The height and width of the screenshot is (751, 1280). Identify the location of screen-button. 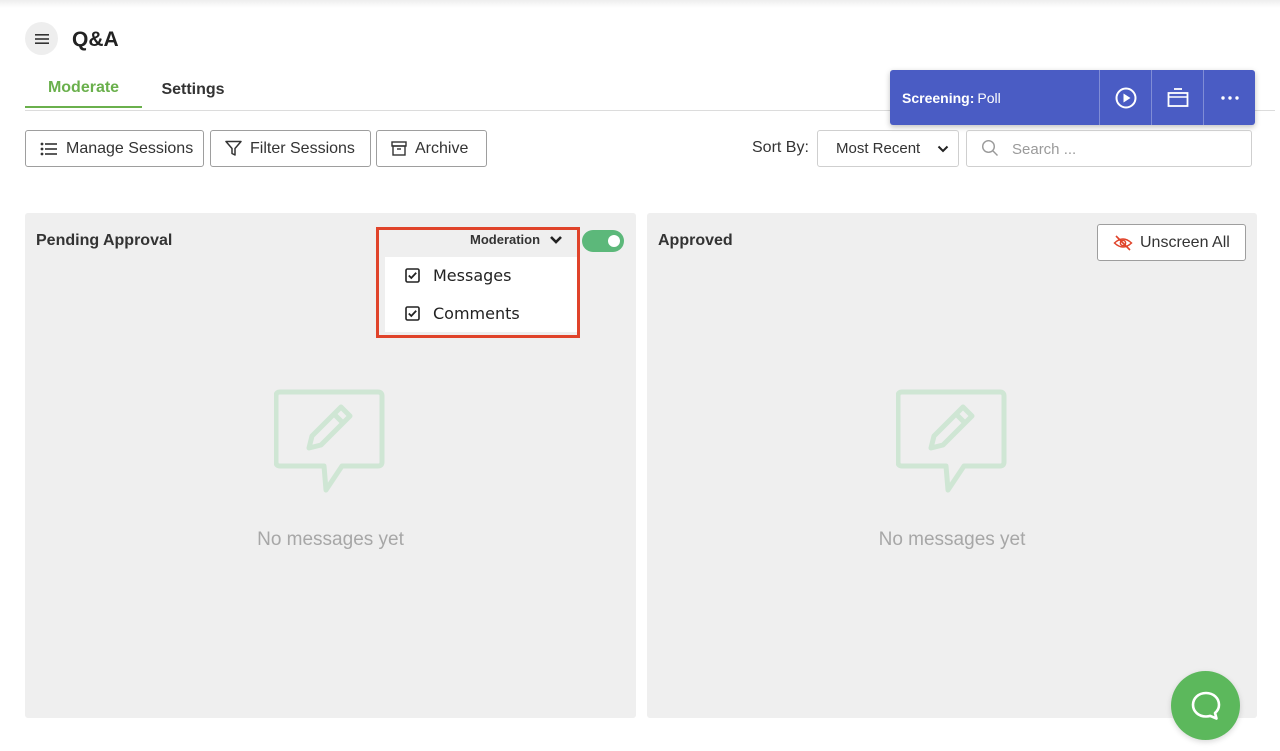
(1177, 97).